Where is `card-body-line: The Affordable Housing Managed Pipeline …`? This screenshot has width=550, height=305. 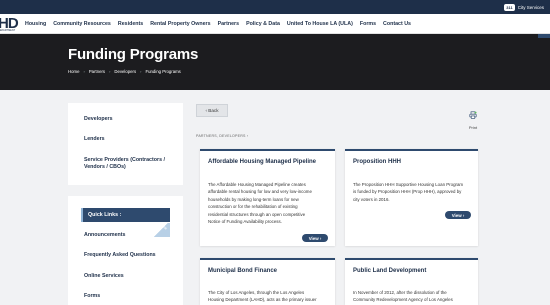 card-body-line: The Affordable Housing Managed Pipeline … is located at coordinates (257, 184).